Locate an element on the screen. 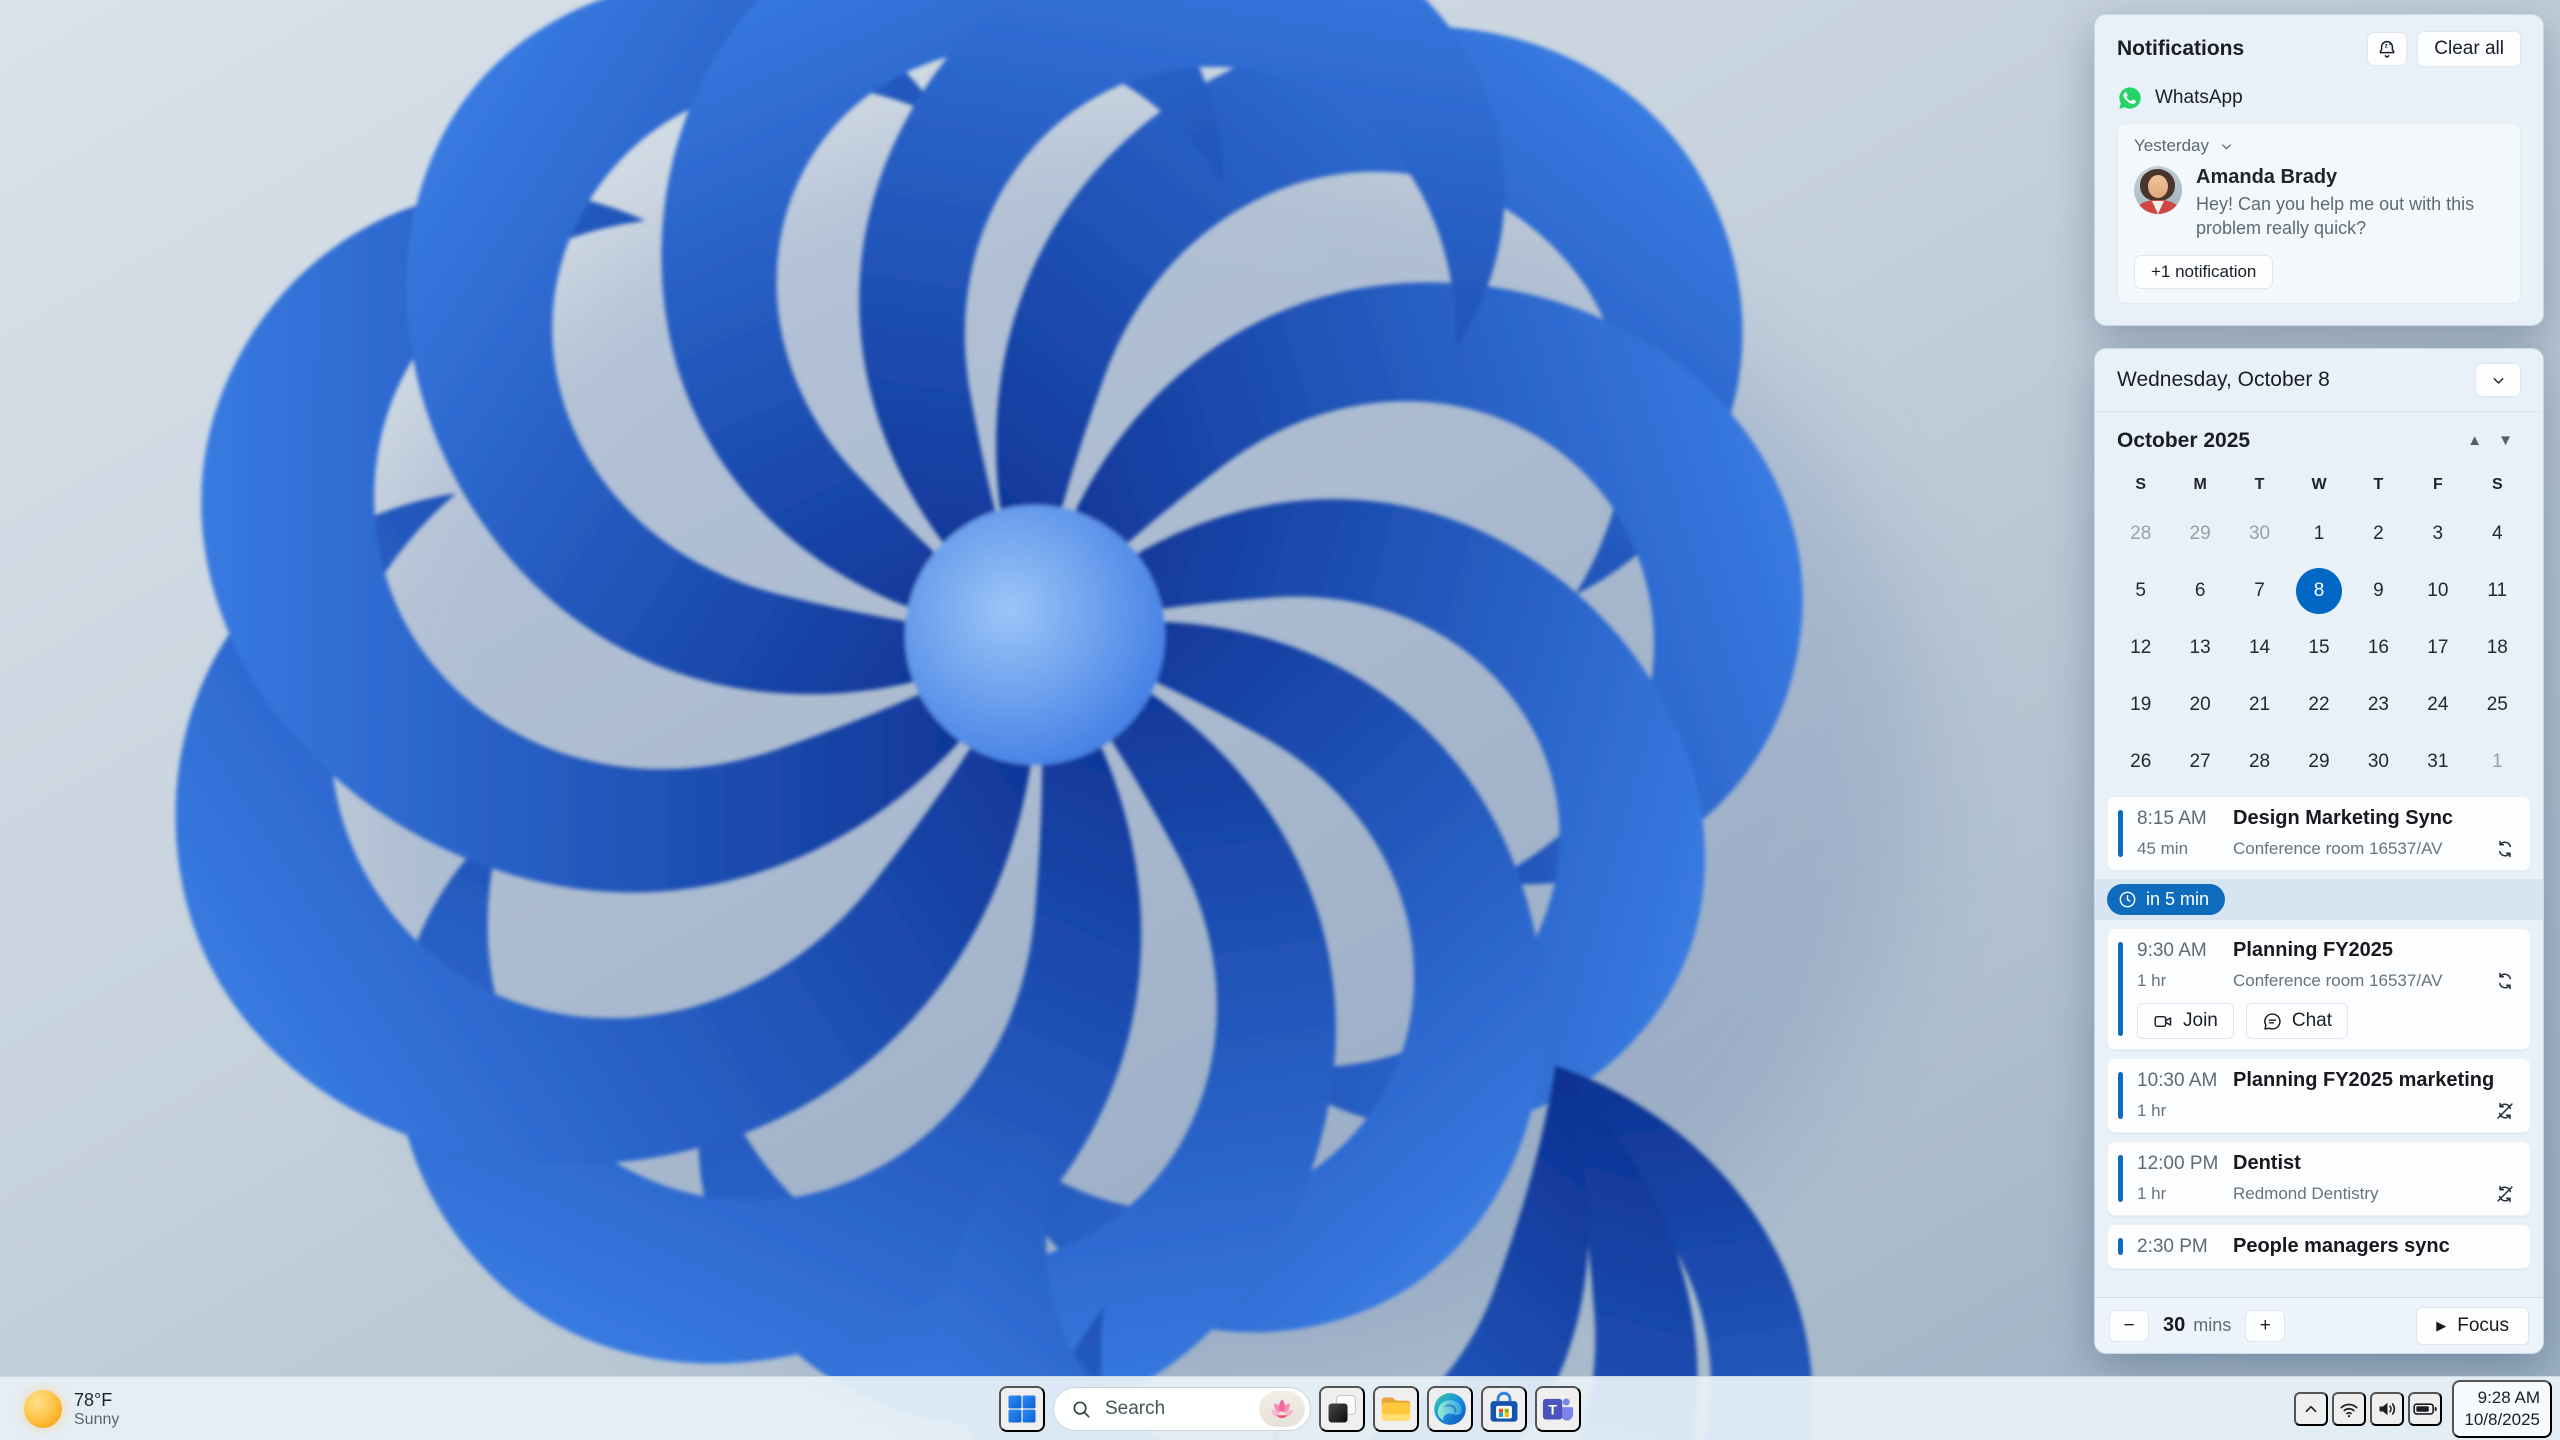  calendar-day: 24 is located at coordinates (2437, 704).